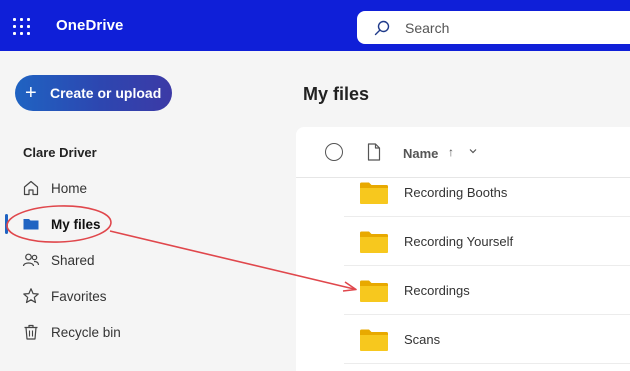  I want to click on select-all-checkbox, so click(334, 152).